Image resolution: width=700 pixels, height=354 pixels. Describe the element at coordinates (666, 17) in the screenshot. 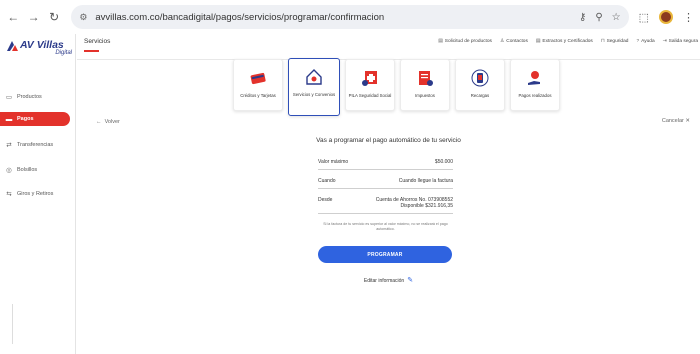

I see `profile-avatar` at that location.